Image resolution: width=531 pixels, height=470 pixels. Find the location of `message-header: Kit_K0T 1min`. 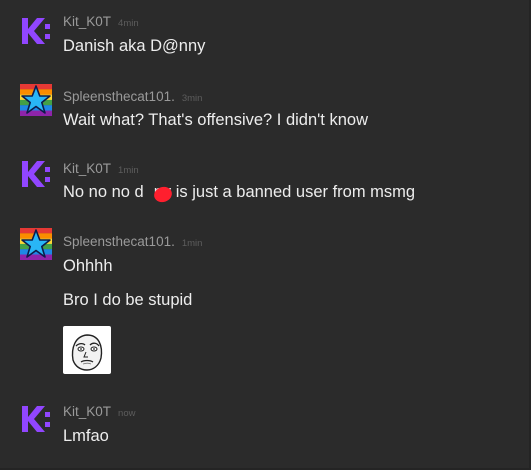

message-header: Kit_K0T 1min is located at coordinates (101, 169).